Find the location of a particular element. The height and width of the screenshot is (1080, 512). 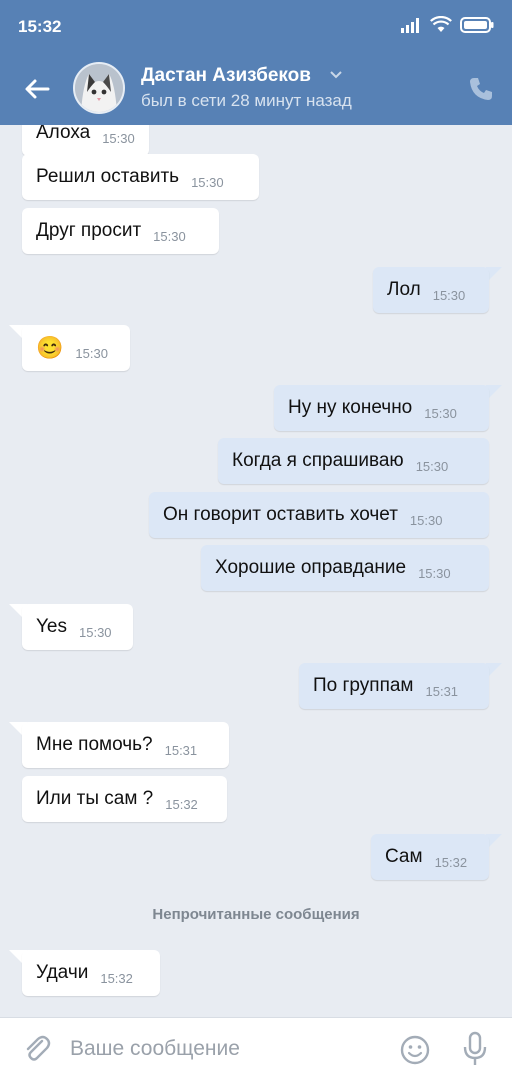

message-text: Удачи is located at coordinates (62, 972).